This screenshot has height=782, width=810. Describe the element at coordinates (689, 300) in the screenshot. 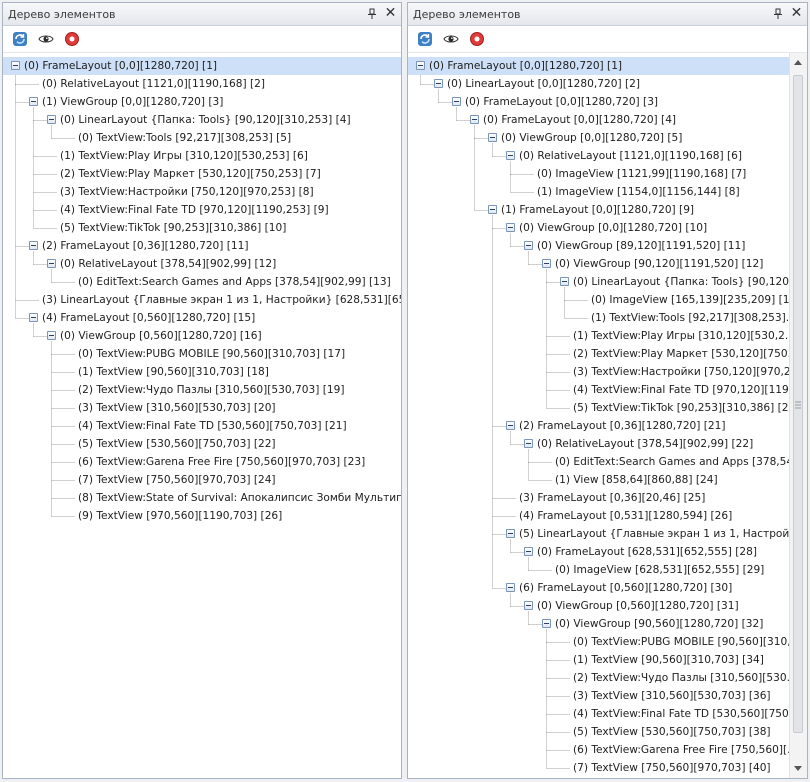

I see `tree-node: (0) ImageView [165,139][235,209] [14]` at that location.